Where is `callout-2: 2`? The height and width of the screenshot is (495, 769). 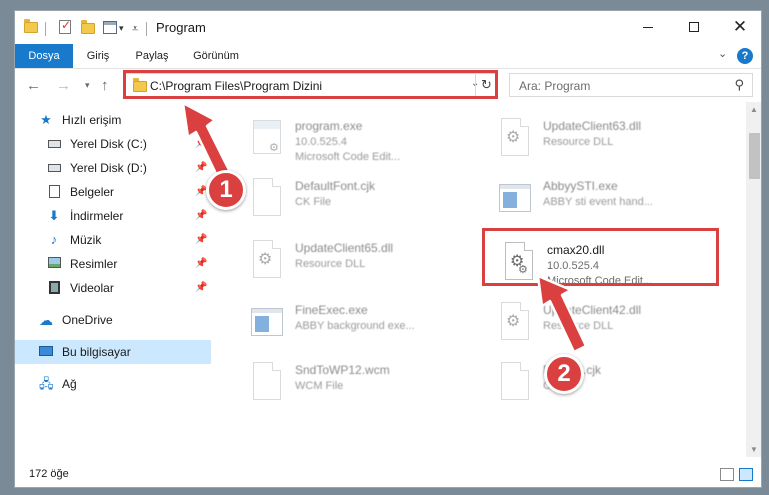
callout-2: 2 is located at coordinates (564, 374).